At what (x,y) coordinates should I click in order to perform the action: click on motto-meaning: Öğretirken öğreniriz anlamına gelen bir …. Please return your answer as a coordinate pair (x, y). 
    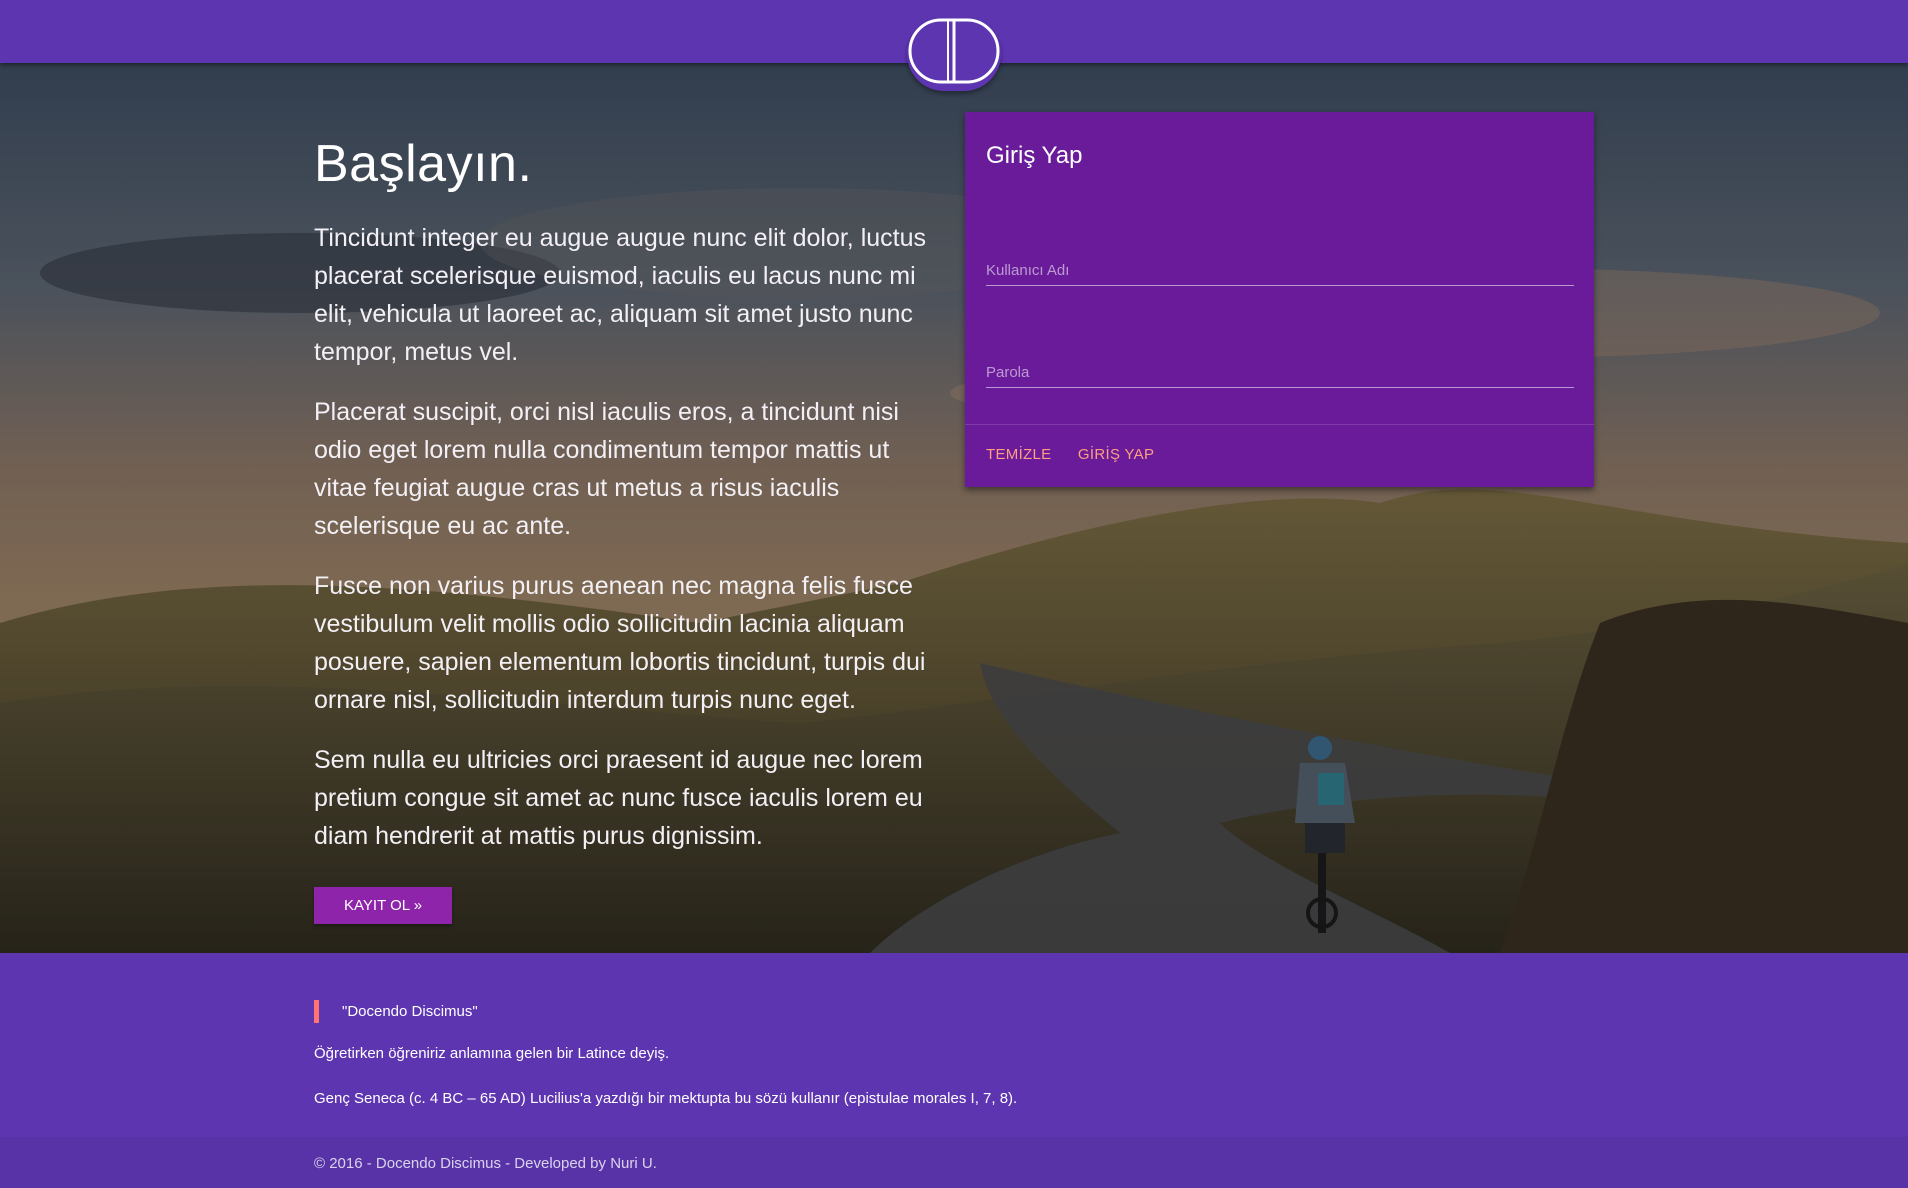
    Looking at the image, I should click on (492, 1053).